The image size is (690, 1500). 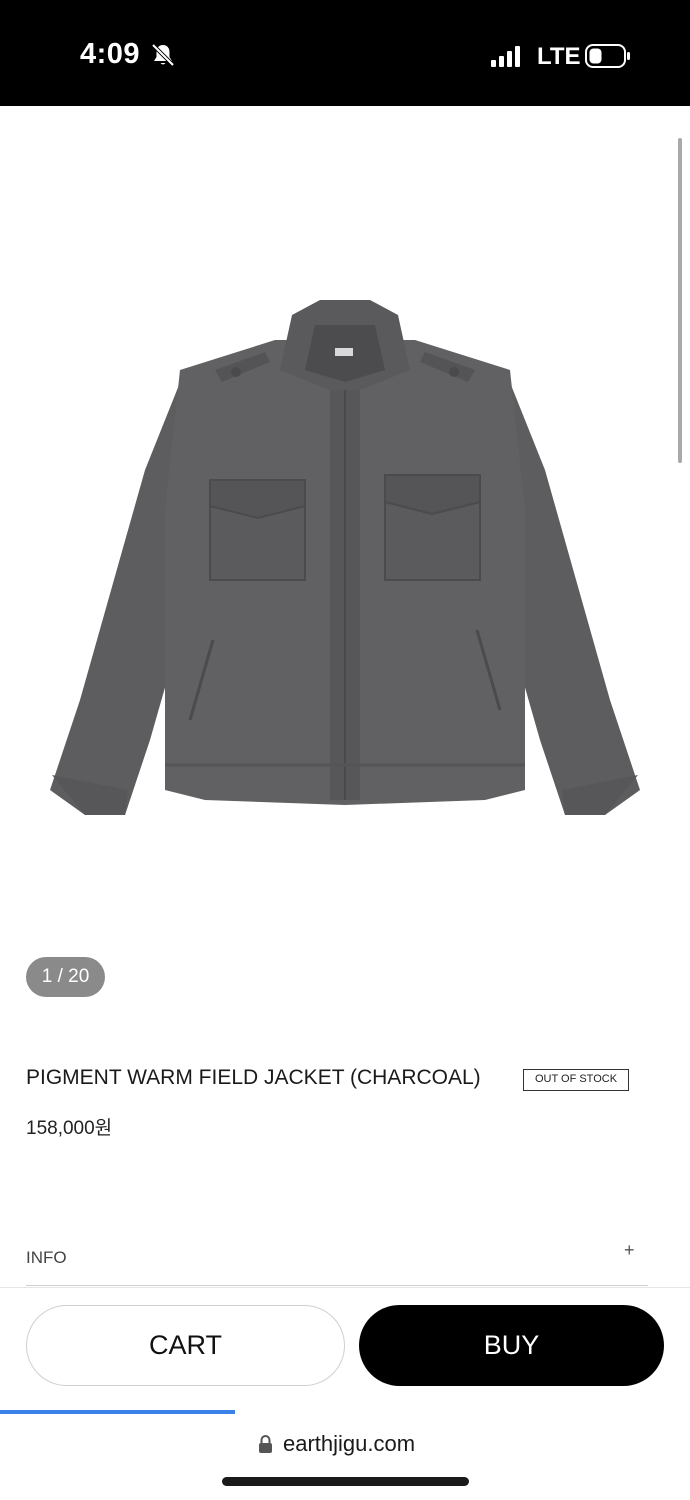 I want to click on divider, so click(x=337, y=1285).